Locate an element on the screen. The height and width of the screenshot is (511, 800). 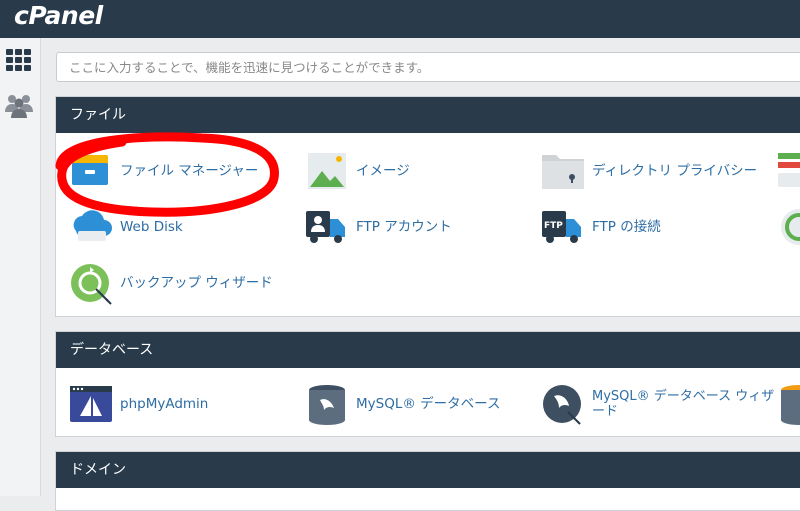
backup-wizard-link: バックアップ ウィザード is located at coordinates (170, 283).